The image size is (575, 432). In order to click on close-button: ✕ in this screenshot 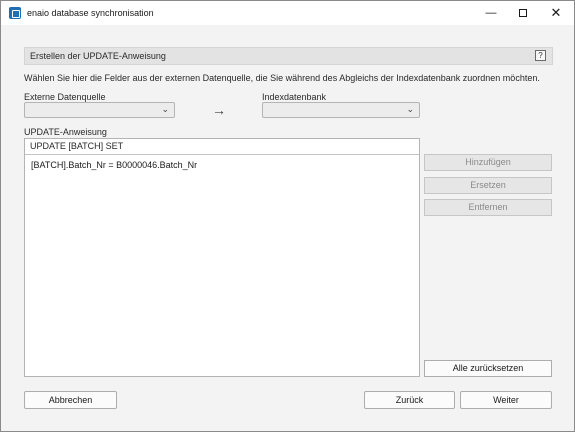, I will do `click(556, 13)`.